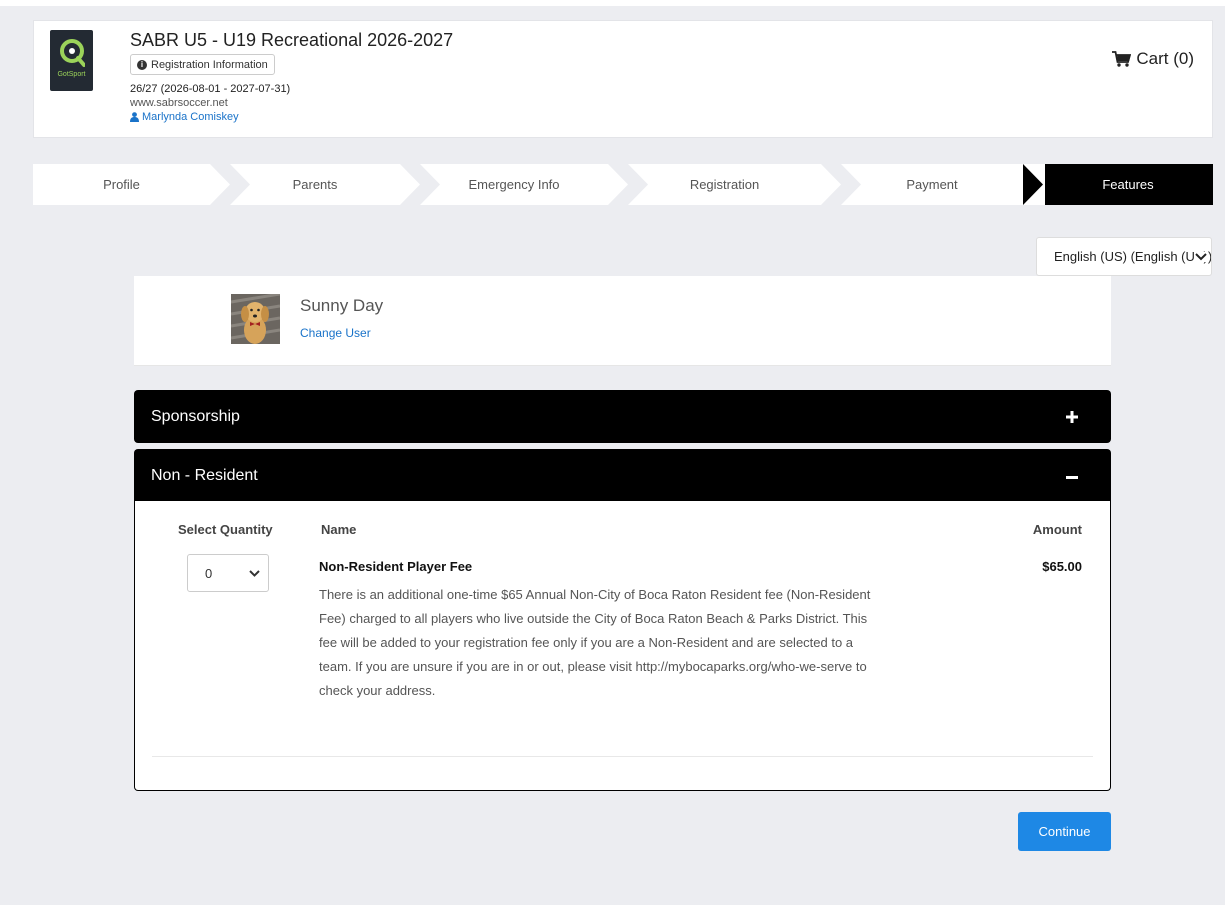 The image size is (1225, 905). I want to click on cart-label: Cart (0), so click(1165, 58).